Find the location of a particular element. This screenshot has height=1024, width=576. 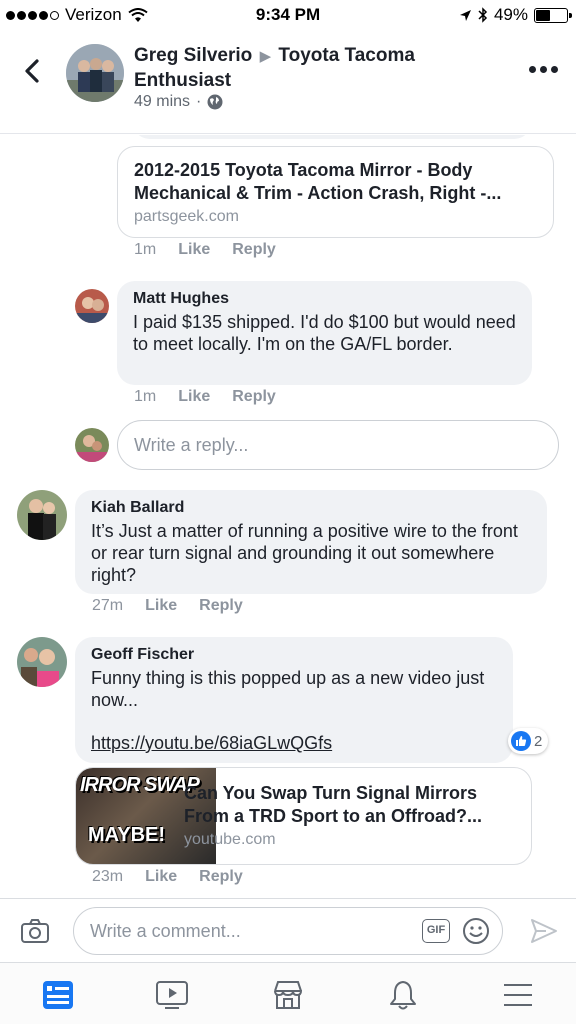

tab-marketplace is located at coordinates (288, 995).